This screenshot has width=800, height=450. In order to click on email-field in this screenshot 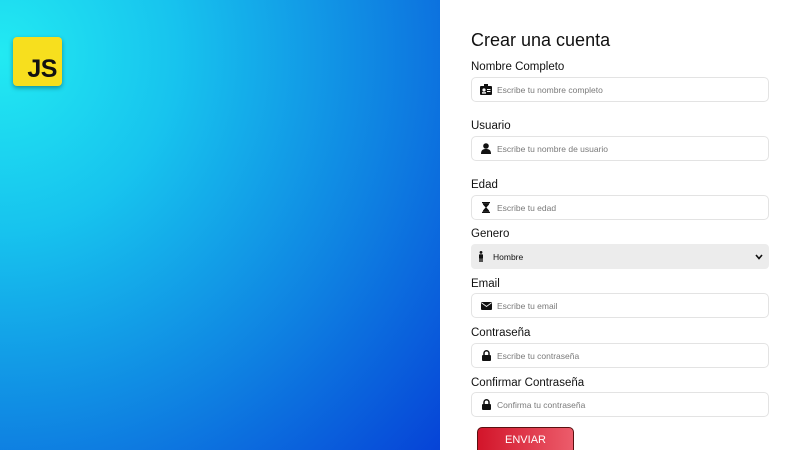, I will do `click(620, 305)`.